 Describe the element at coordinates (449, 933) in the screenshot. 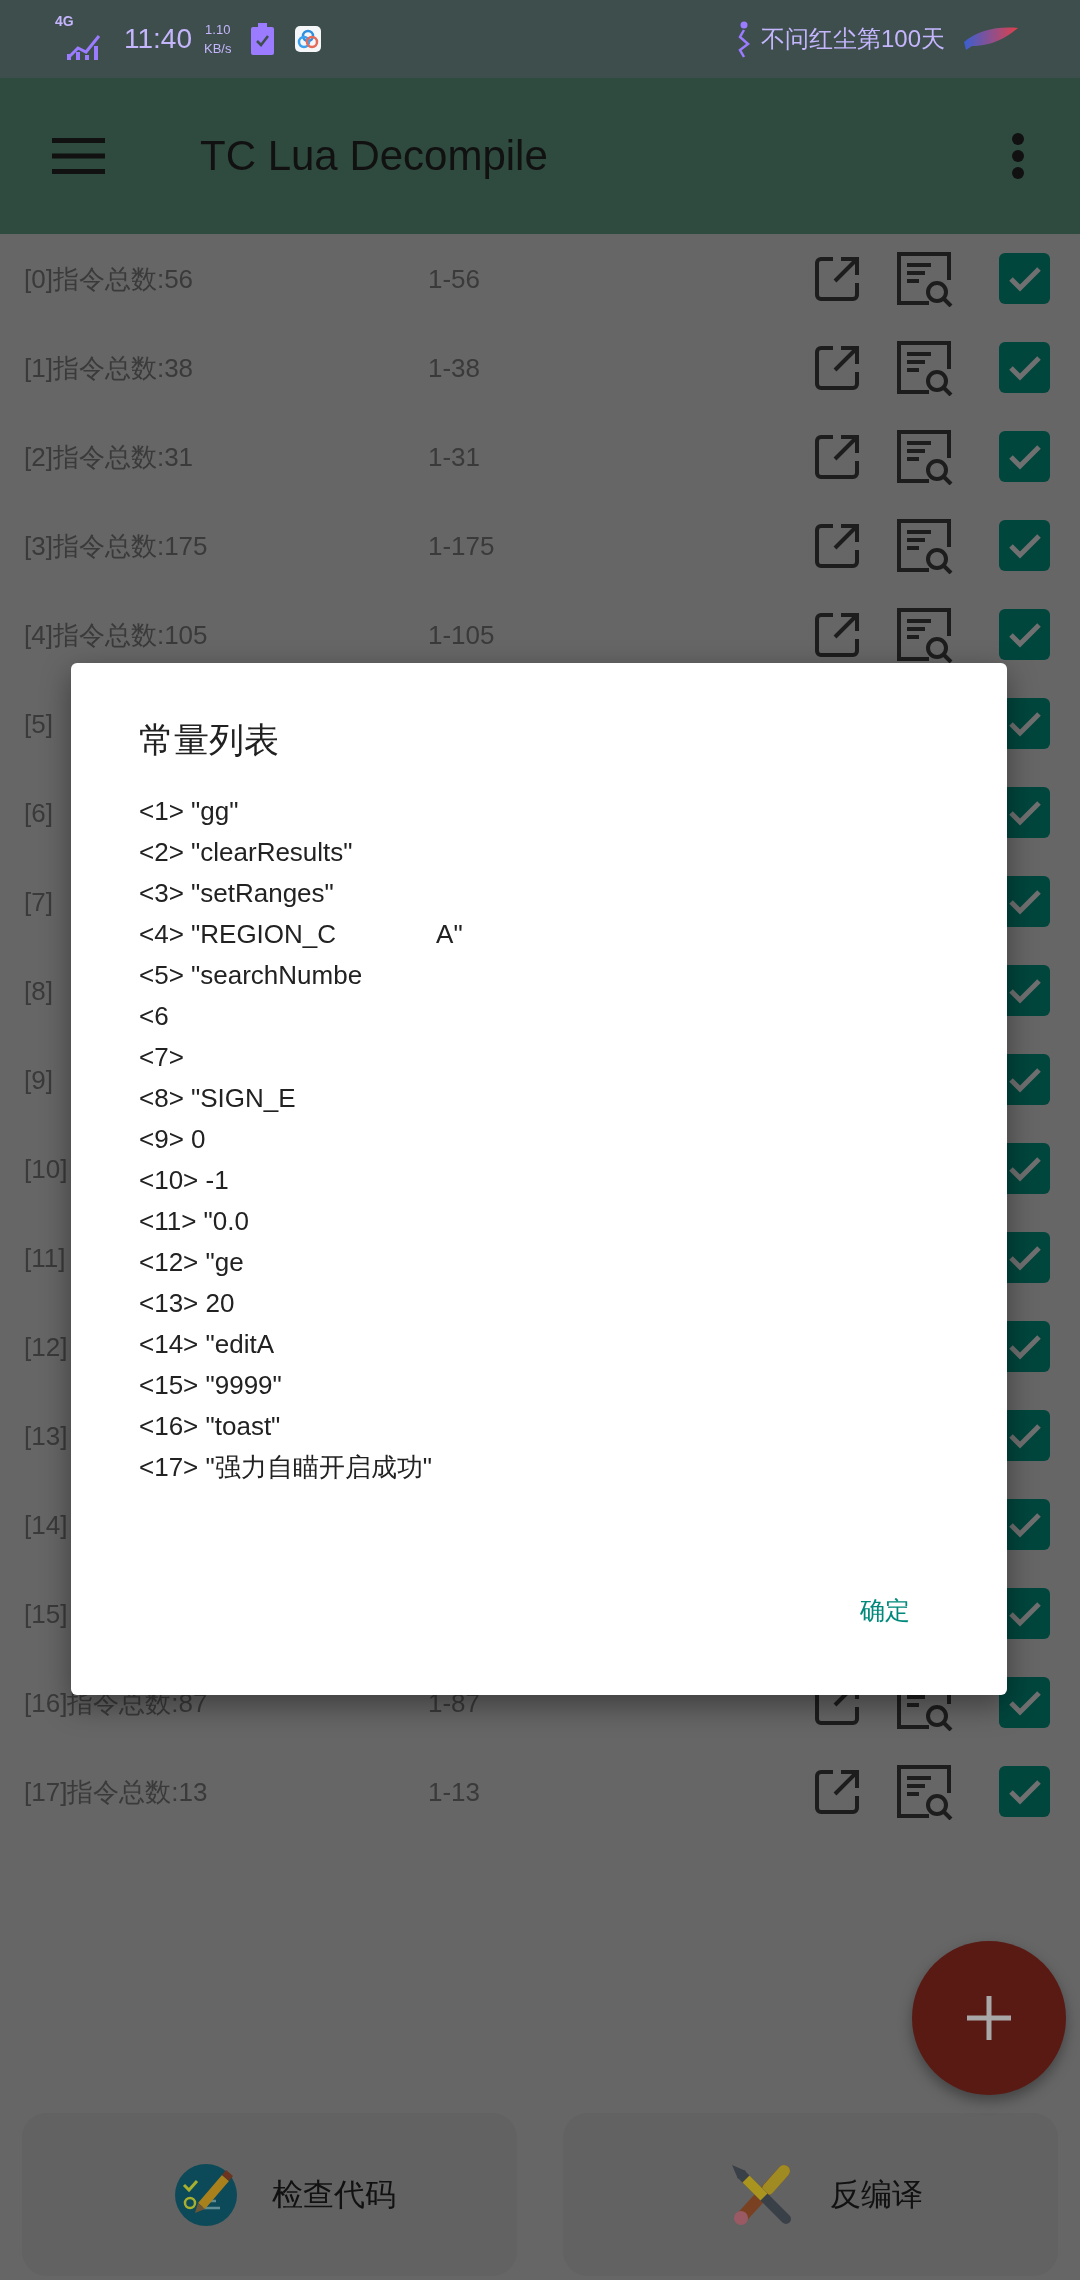

I see `constant-text: A"` at that location.